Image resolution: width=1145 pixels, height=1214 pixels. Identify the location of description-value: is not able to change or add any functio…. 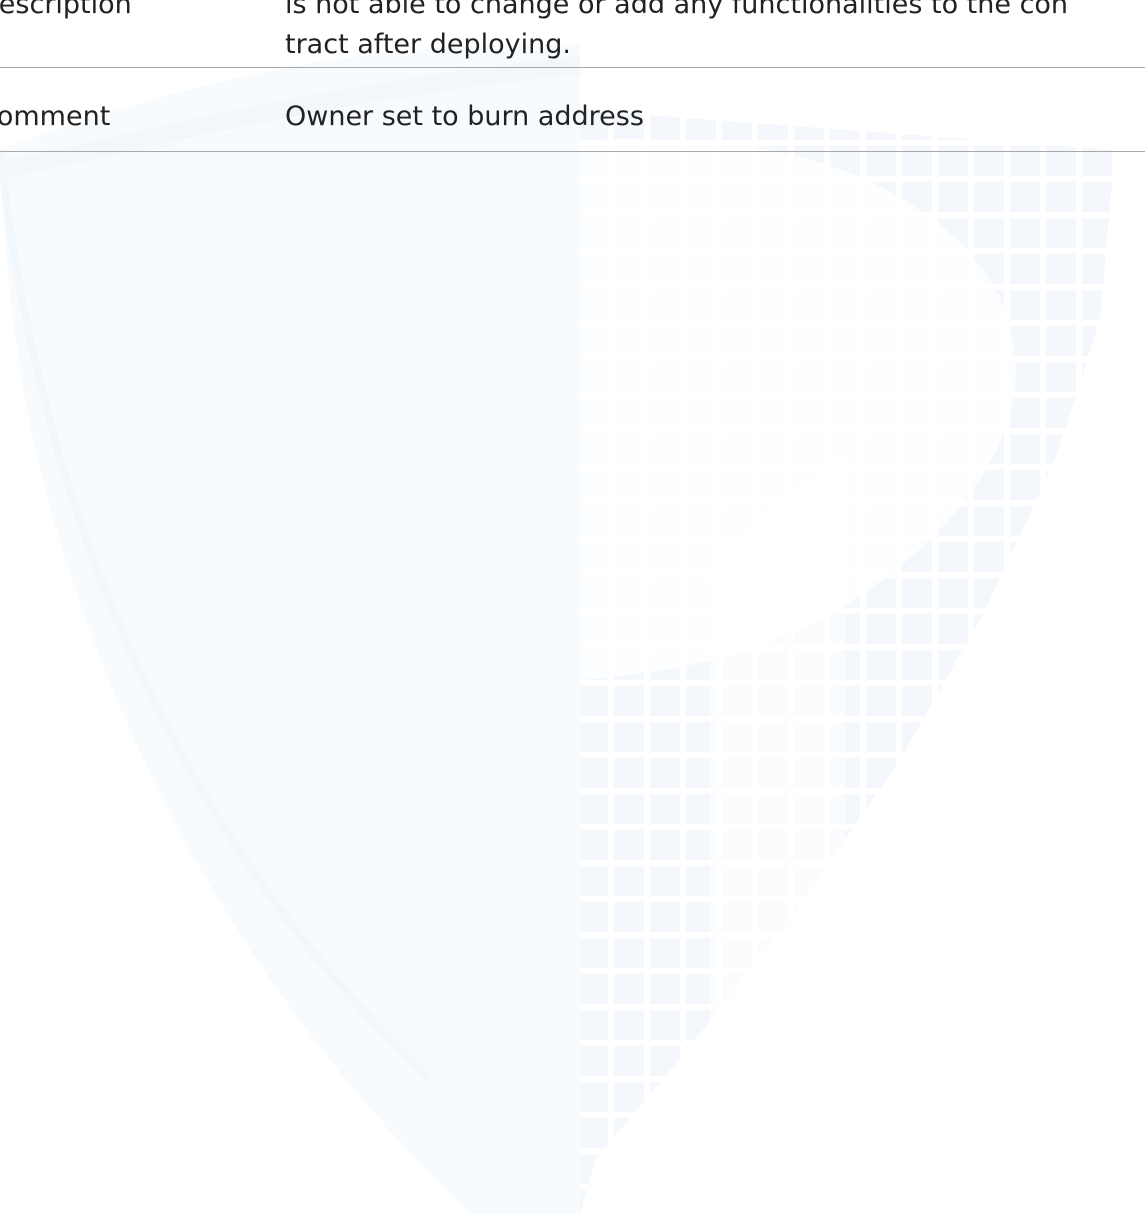
(676, 32).